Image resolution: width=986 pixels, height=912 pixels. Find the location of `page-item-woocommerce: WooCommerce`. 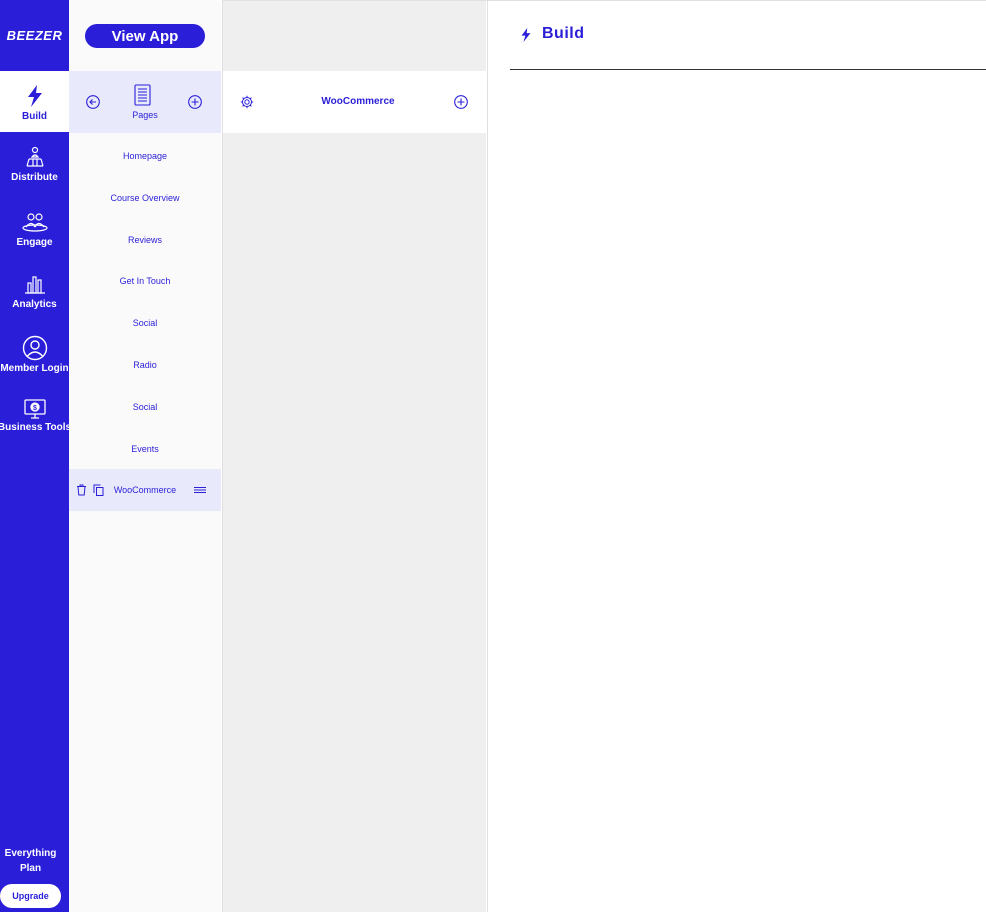

page-item-woocommerce: WooCommerce is located at coordinates (145, 490).